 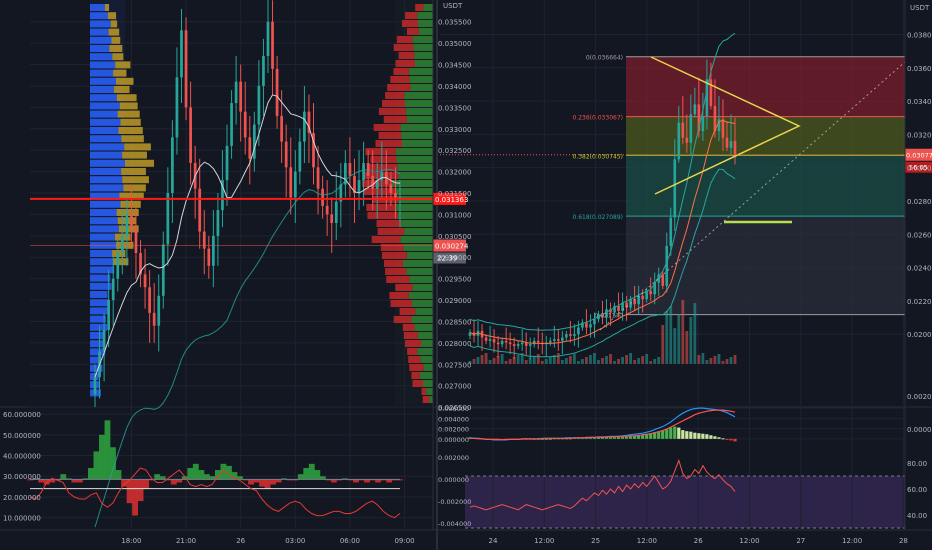 What do you see at coordinates (598, 156) in the screenshot?
I see `fib-level-label: 0.382(0.030745)` at bounding box center [598, 156].